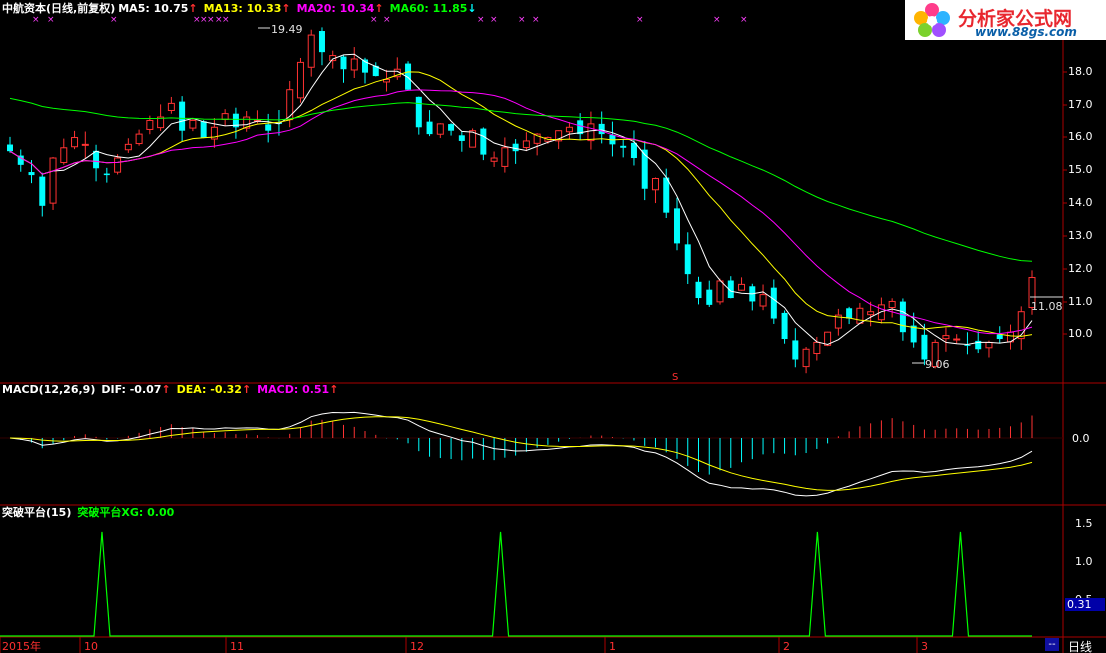 The height and width of the screenshot is (653, 1106). I want to click on low-annotation: 9.06, so click(937, 364).